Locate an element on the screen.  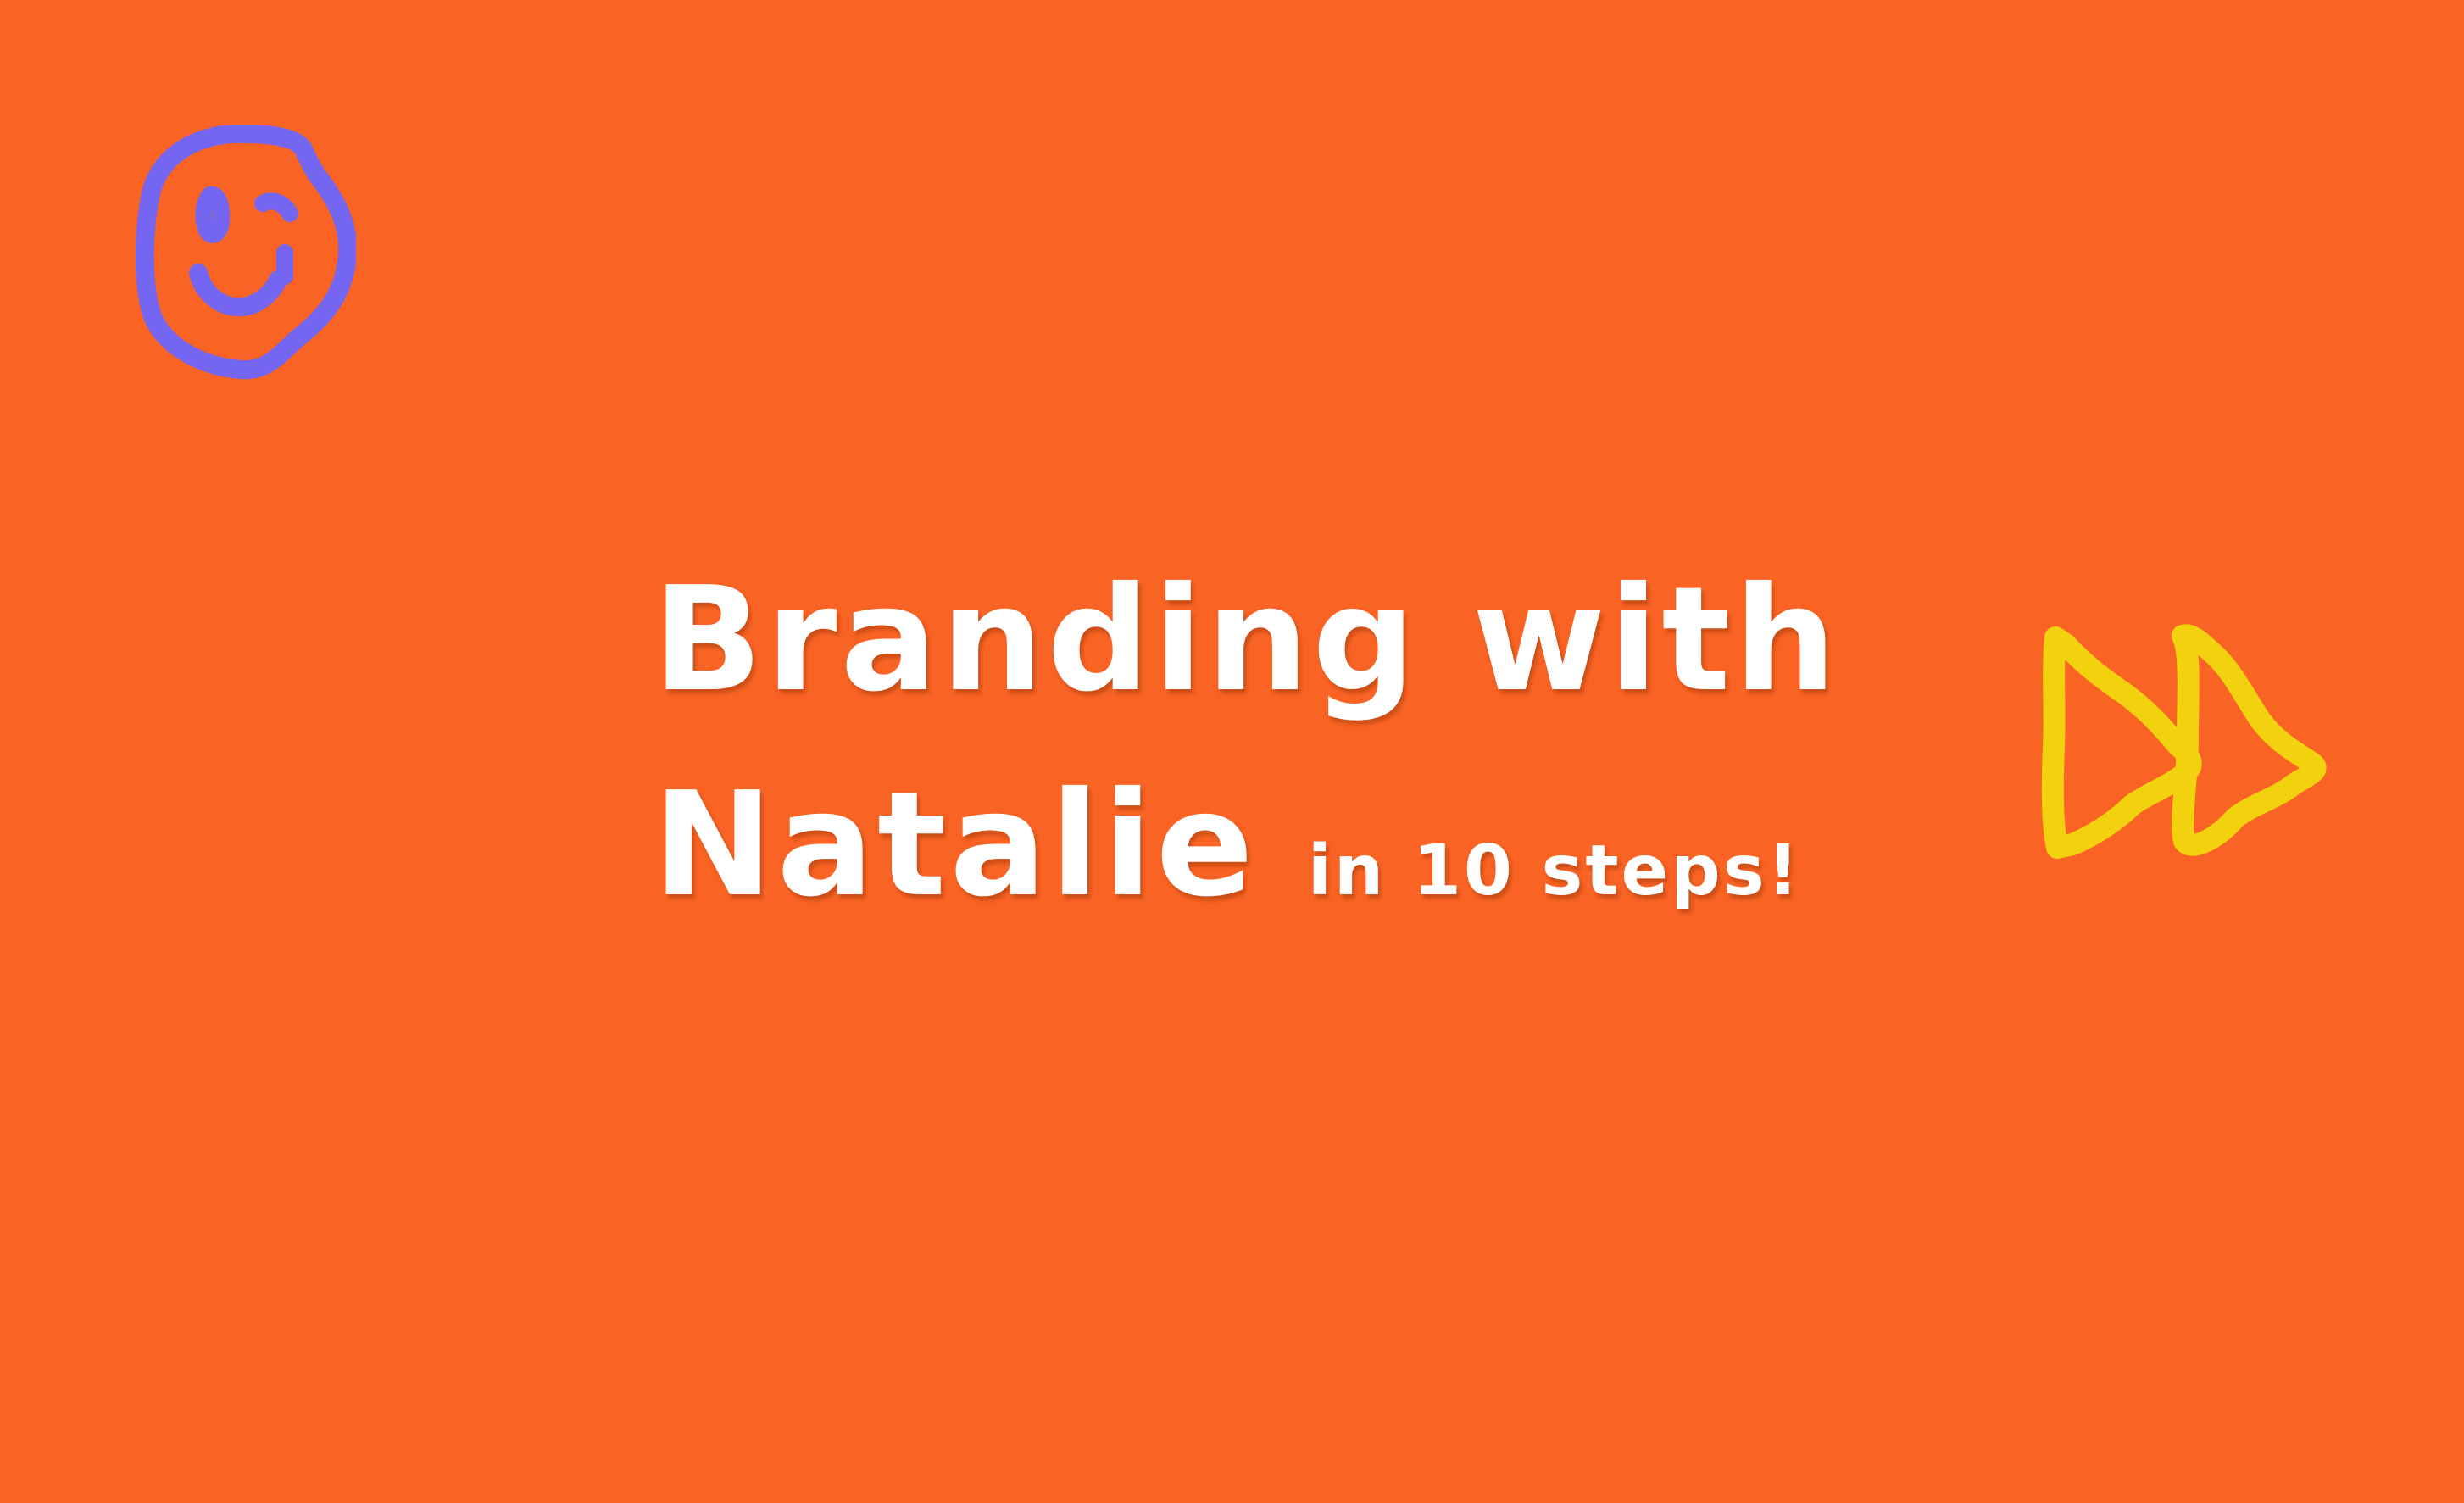
slide-title-line1: Branding with is located at coordinates (1247, 640).